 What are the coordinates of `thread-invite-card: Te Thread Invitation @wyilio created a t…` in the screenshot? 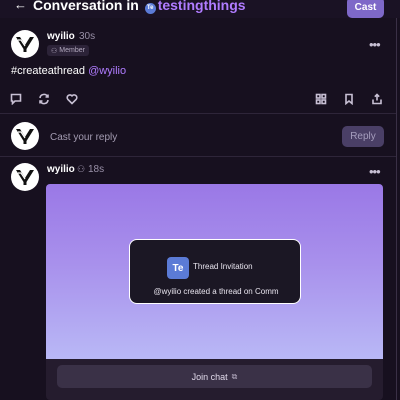 It's located at (215, 271).